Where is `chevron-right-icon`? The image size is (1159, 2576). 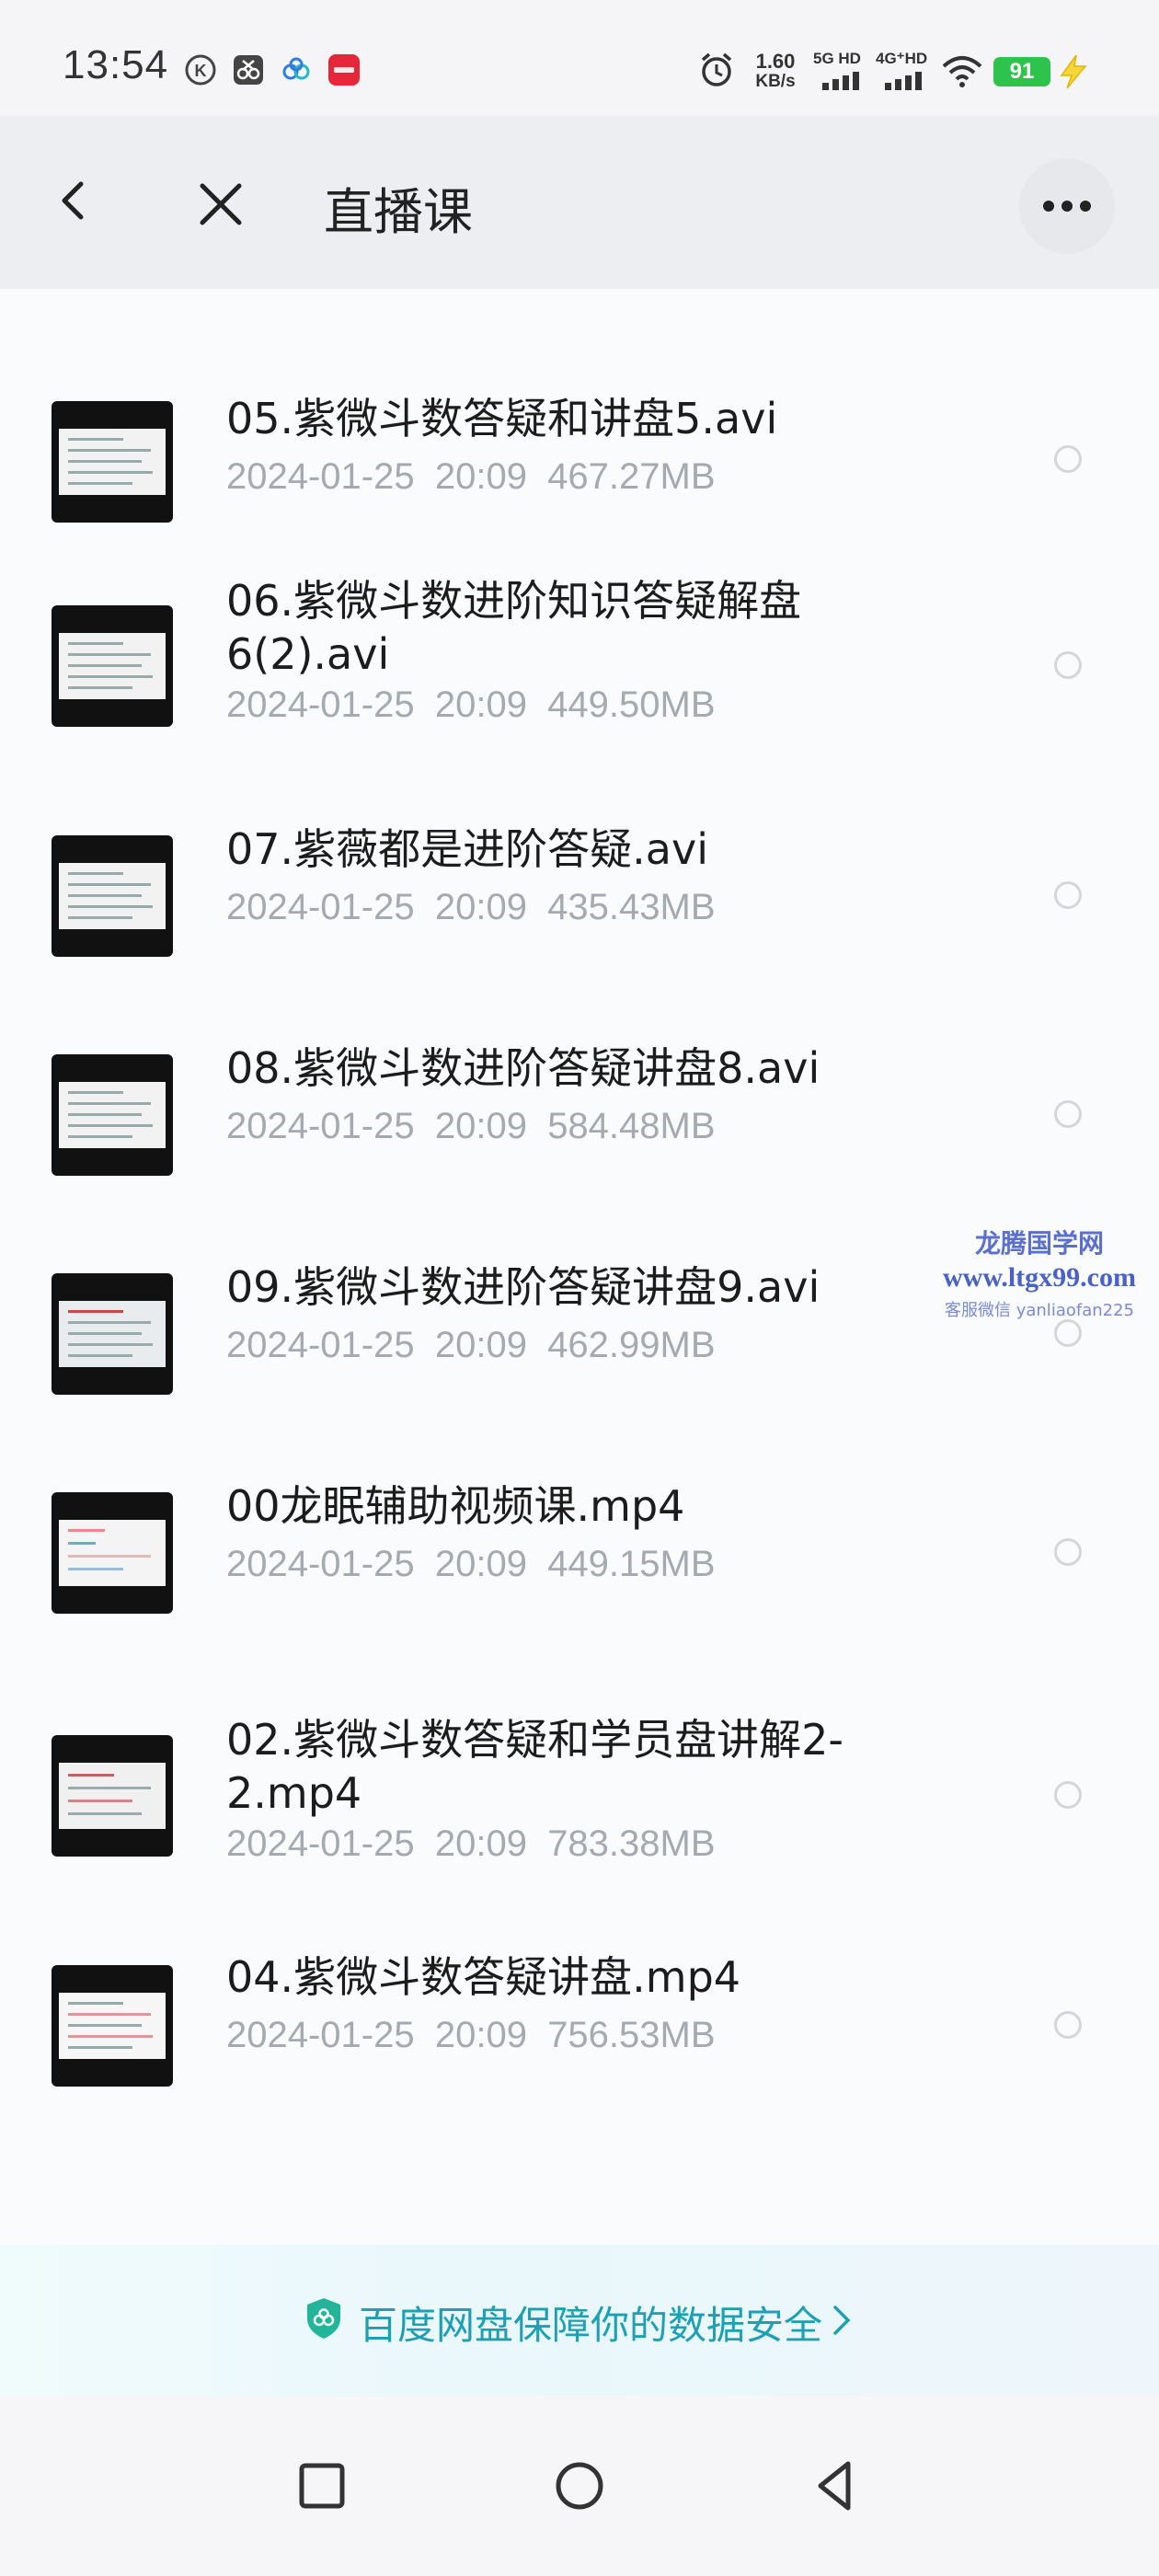 chevron-right-icon is located at coordinates (842, 2320).